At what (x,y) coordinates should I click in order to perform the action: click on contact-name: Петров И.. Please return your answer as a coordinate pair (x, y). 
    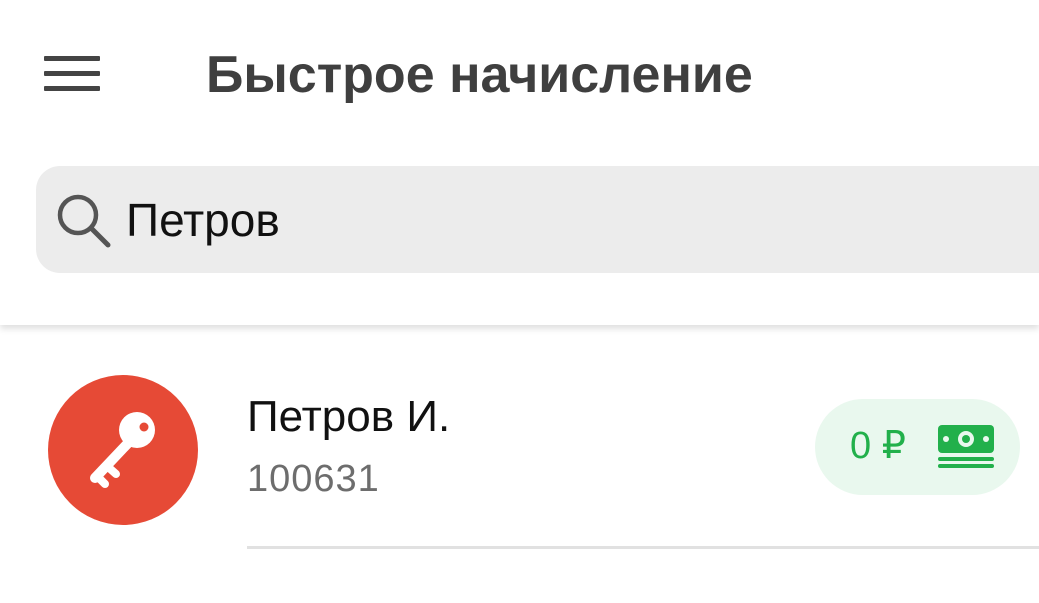
    Looking at the image, I should click on (349, 416).